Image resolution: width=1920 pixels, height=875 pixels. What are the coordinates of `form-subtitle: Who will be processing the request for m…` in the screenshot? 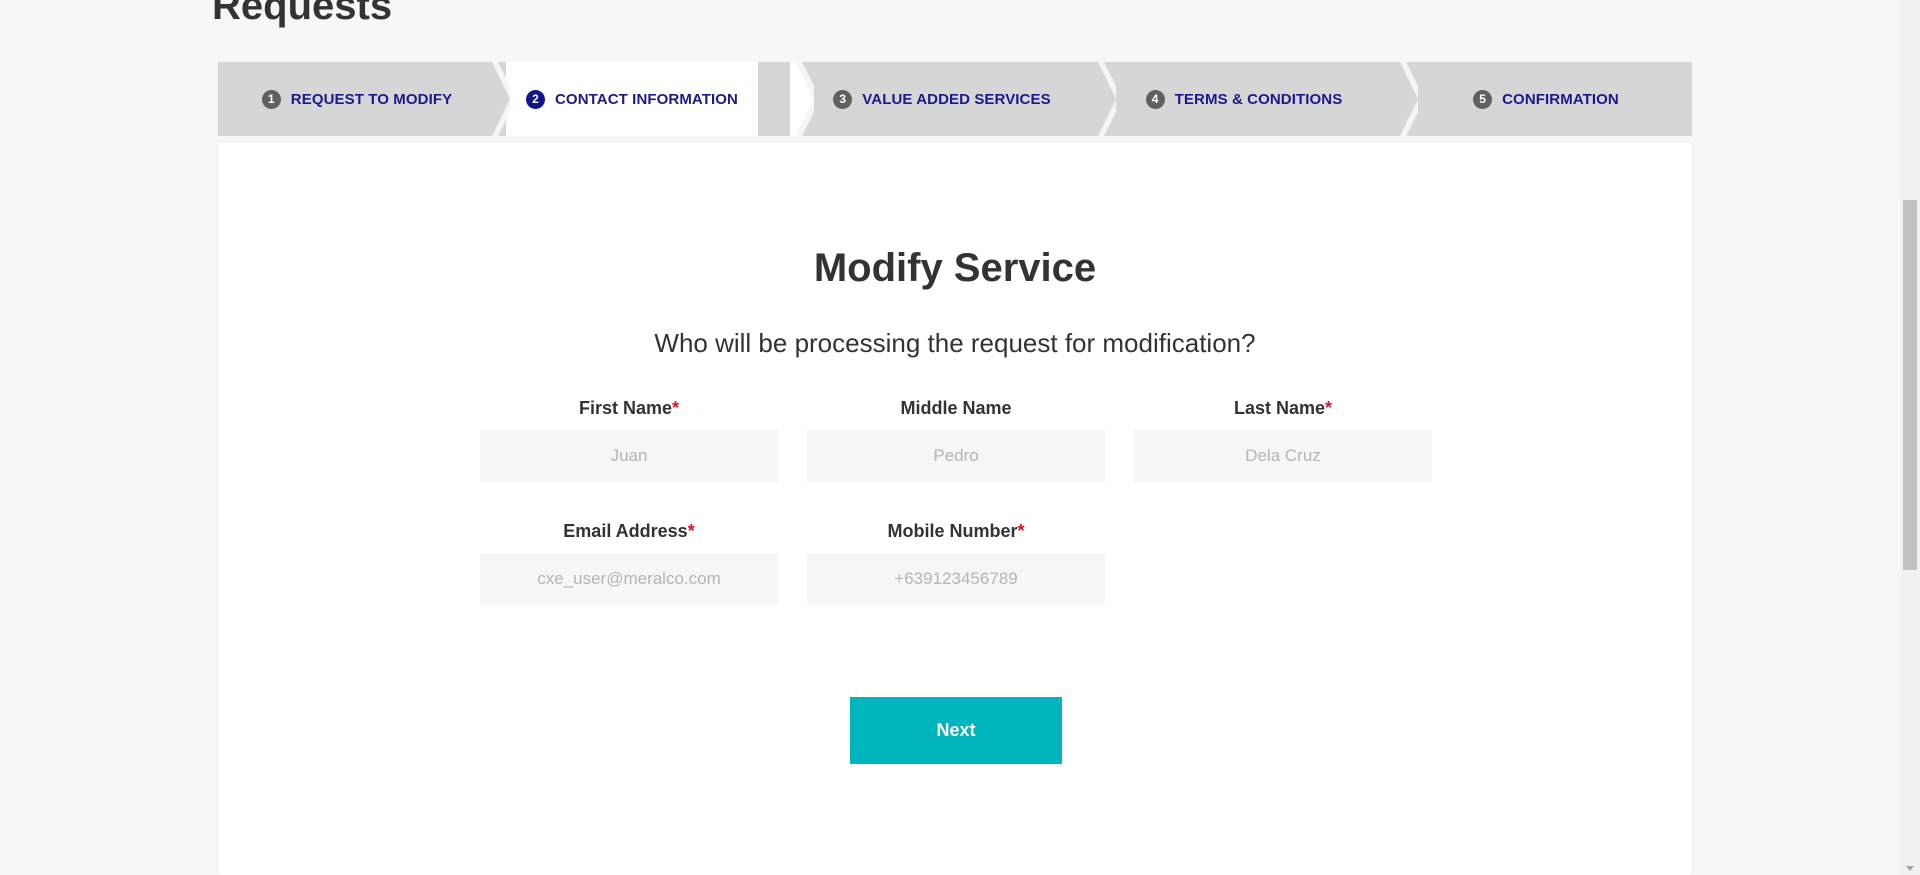 It's located at (955, 343).